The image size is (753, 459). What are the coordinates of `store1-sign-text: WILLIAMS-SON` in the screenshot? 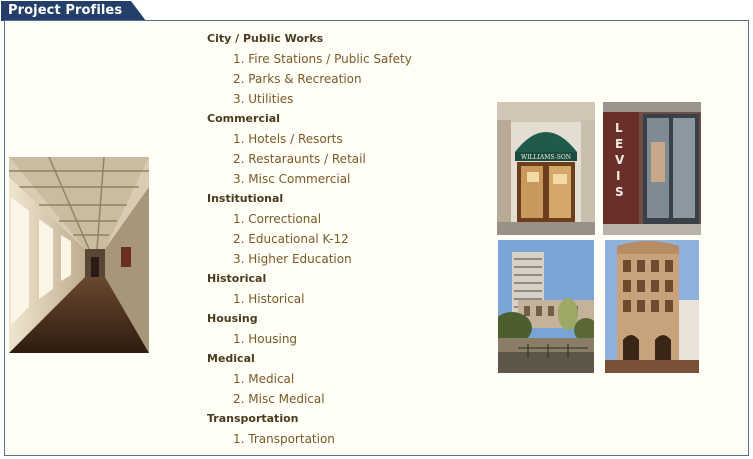 It's located at (546, 157).